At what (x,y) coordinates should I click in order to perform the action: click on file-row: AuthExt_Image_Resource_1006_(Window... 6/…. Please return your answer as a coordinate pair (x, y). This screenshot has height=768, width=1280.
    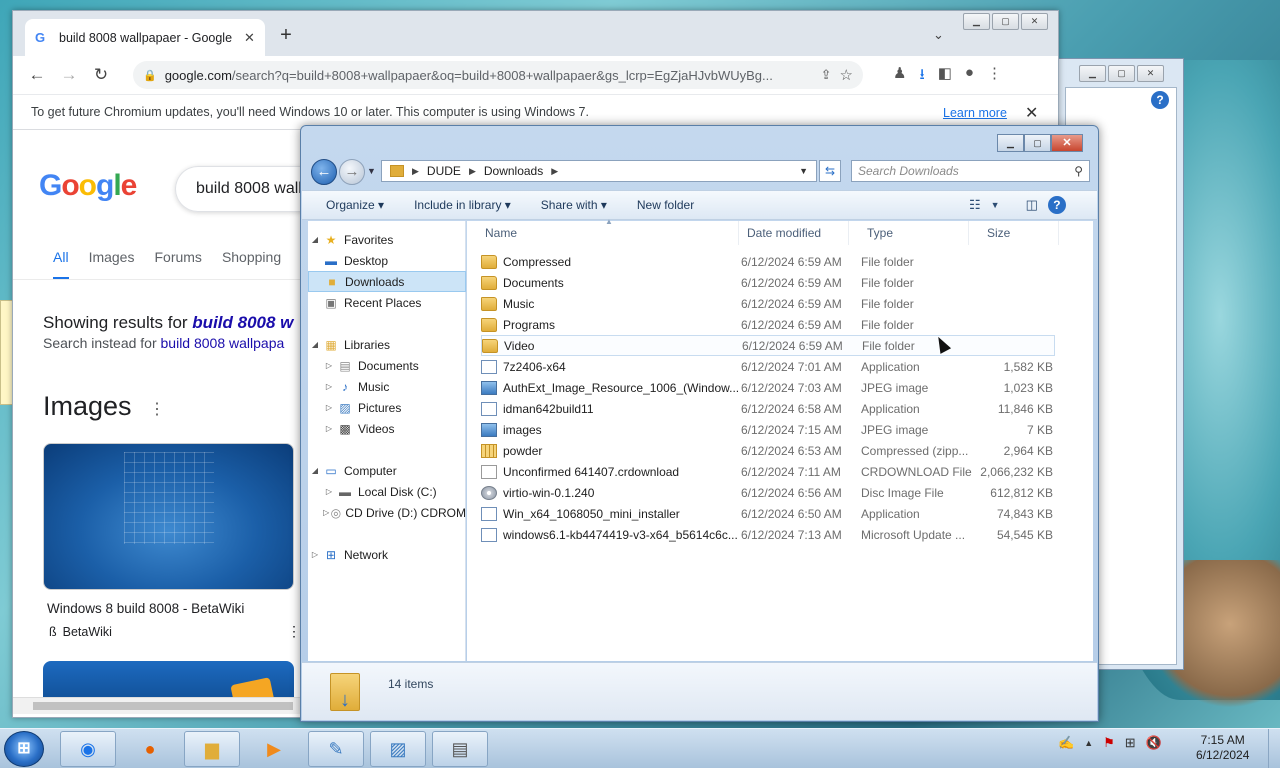
    Looking at the image, I should click on (768, 387).